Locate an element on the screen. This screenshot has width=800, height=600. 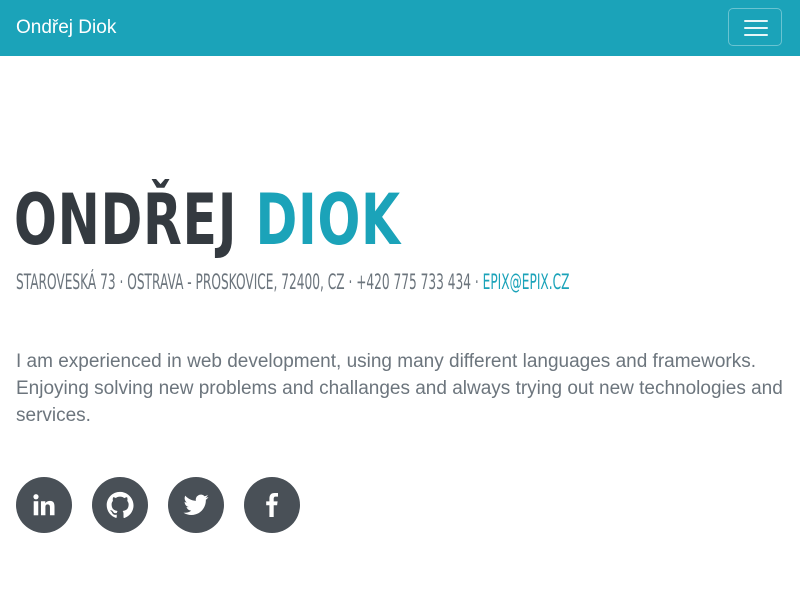
email-link: epix@epix.cz is located at coordinates (526, 282).